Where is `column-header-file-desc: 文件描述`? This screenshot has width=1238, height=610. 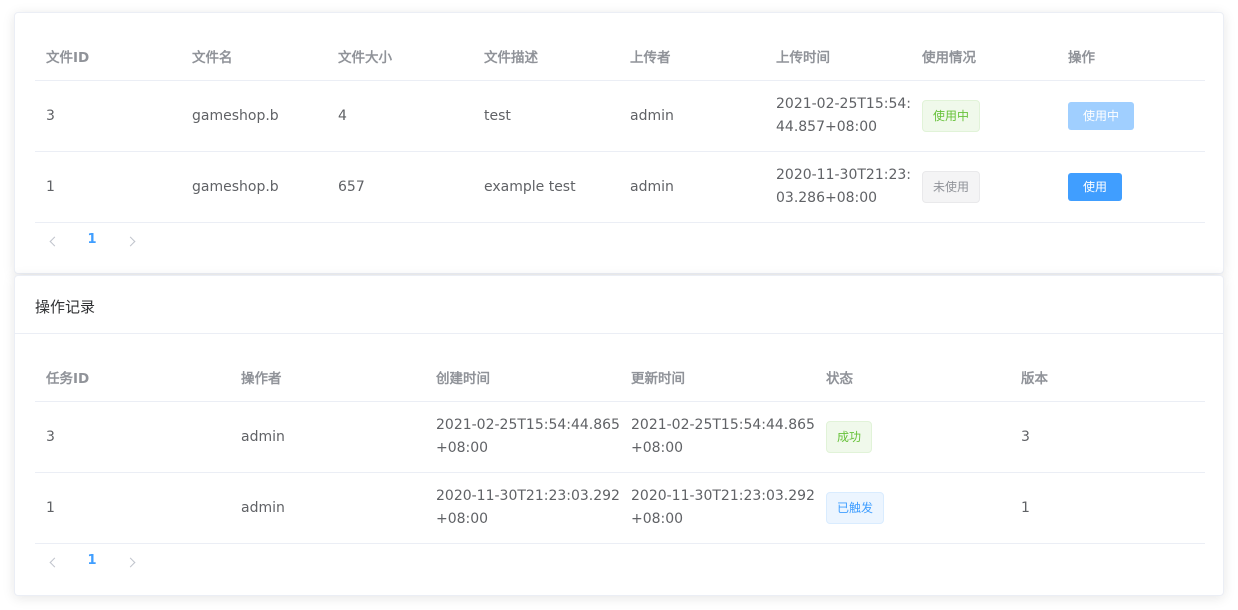
column-header-file-desc: 文件描述 is located at coordinates (511, 58).